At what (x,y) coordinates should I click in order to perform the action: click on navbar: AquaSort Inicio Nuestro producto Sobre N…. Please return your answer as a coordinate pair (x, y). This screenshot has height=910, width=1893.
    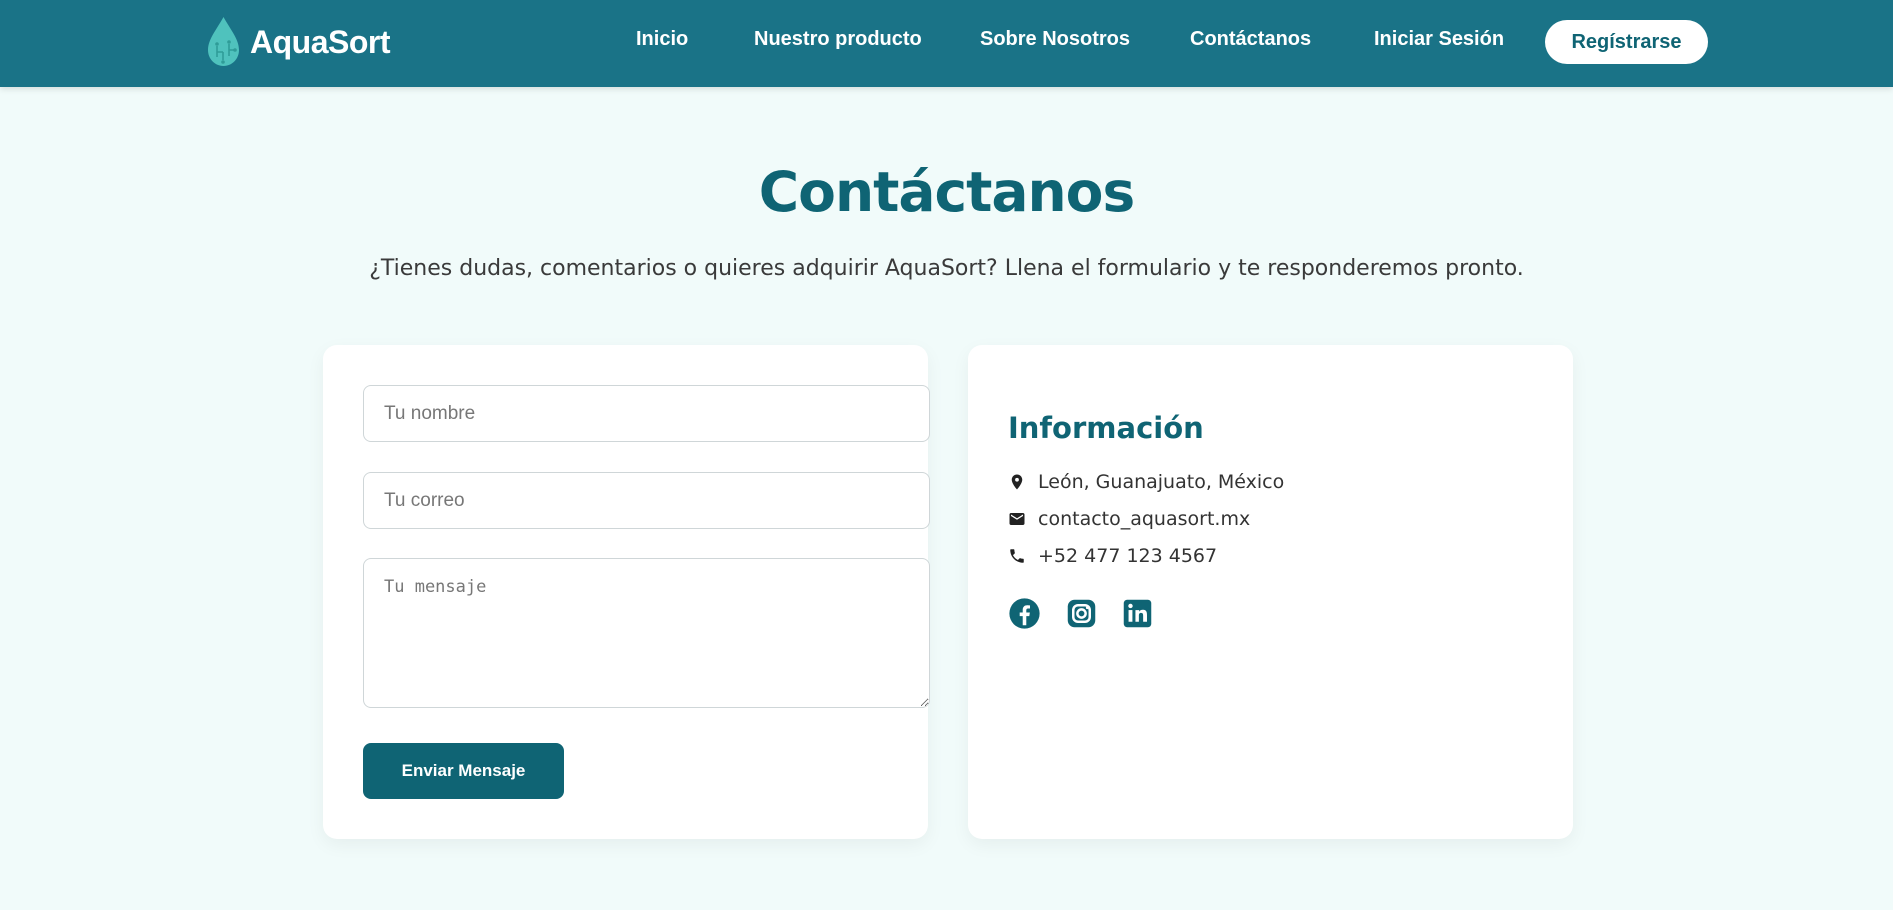
    Looking at the image, I should click on (946, 43).